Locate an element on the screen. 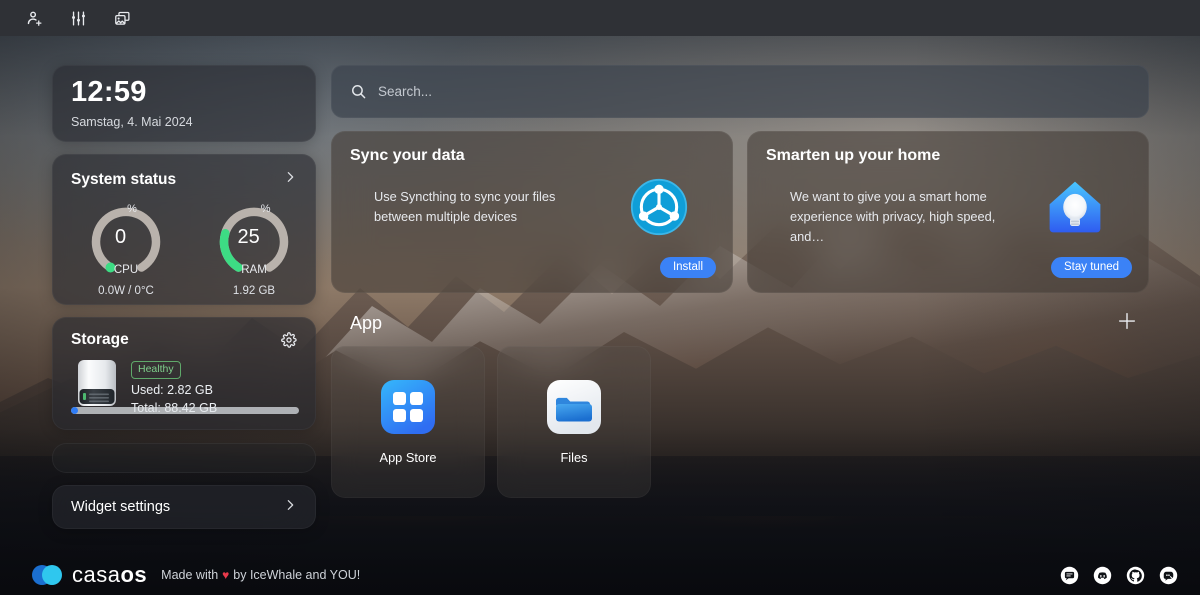 The height and width of the screenshot is (595, 1200). footer: casaos Made with ♥ by IceWhale and YOU! is located at coordinates (600, 575).